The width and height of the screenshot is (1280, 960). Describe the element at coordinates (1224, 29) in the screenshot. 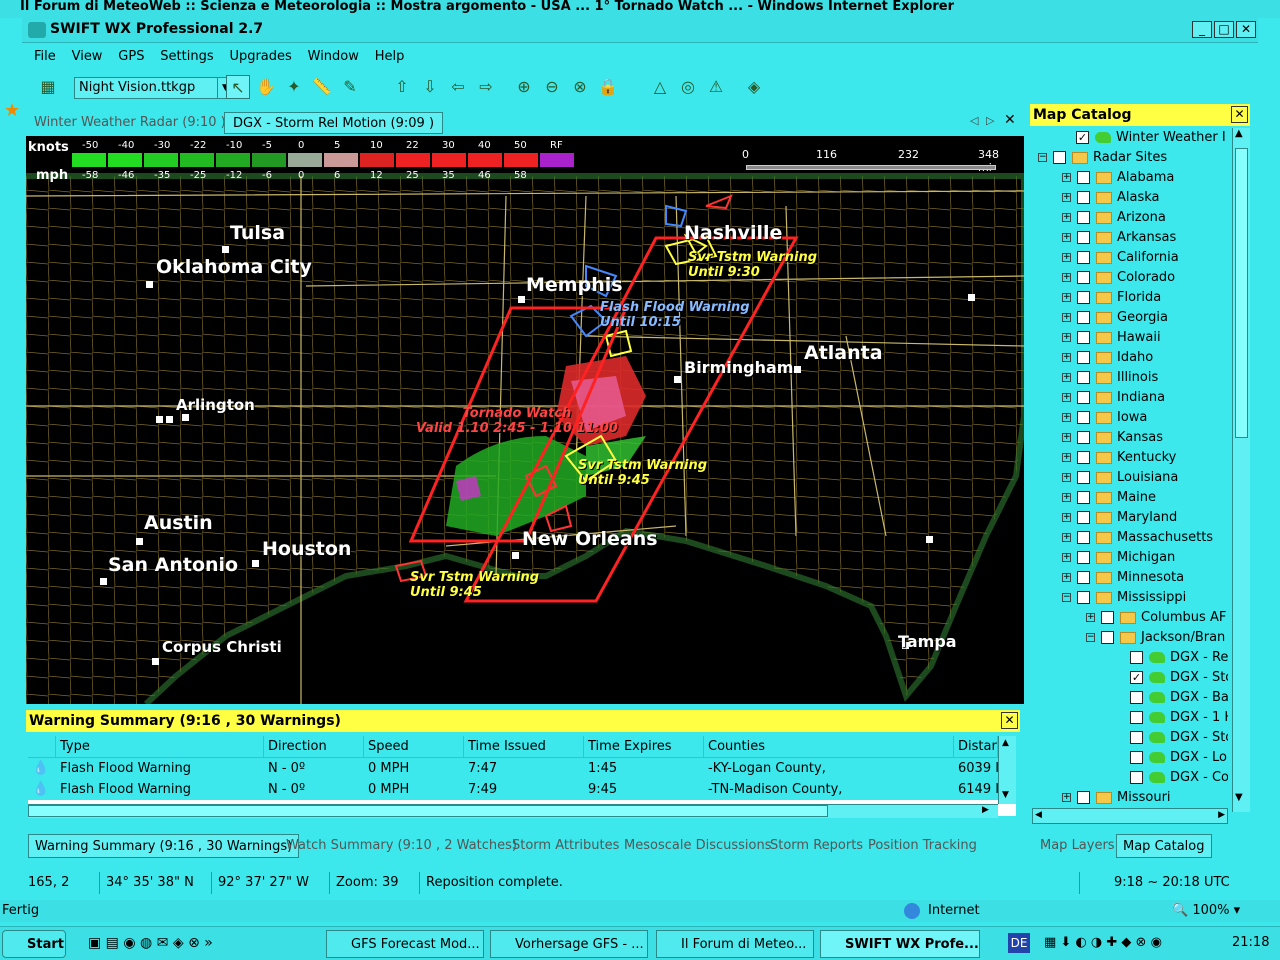

I see `maximize-button: □` at that location.